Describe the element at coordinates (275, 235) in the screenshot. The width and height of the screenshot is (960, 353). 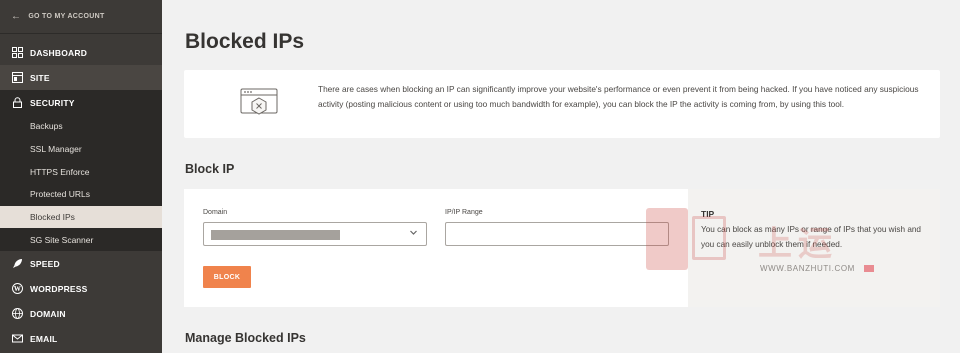
I see `domain-value-redacted` at that location.